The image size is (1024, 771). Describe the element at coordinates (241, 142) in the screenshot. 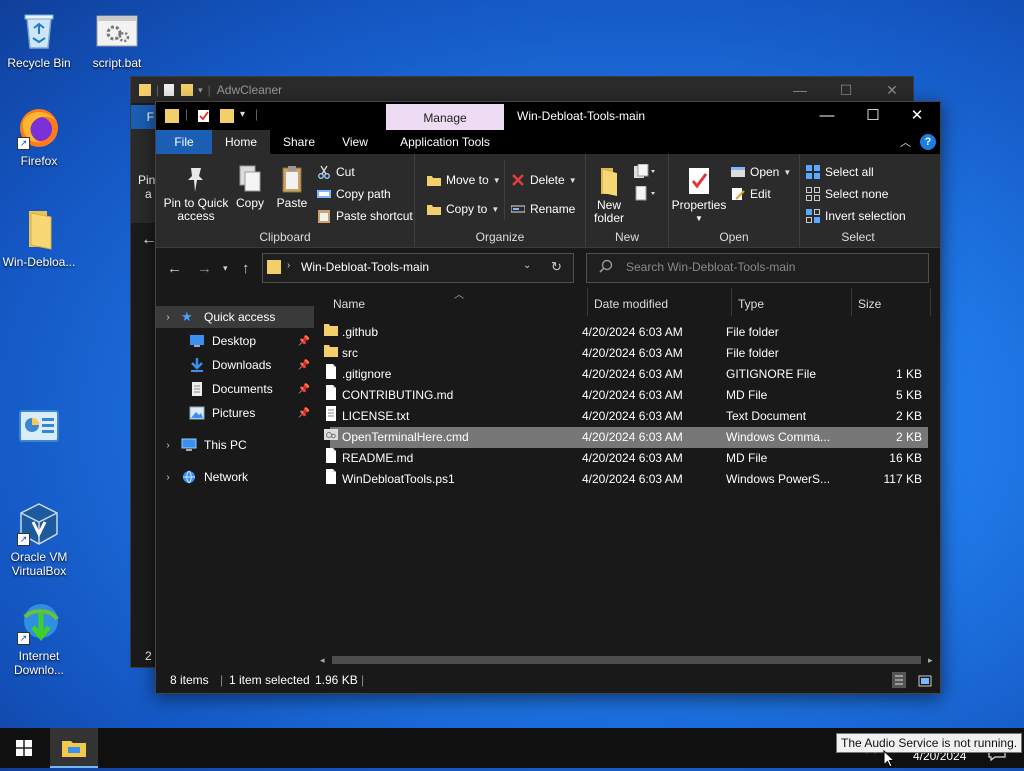

I see `tab-home: Home` at that location.